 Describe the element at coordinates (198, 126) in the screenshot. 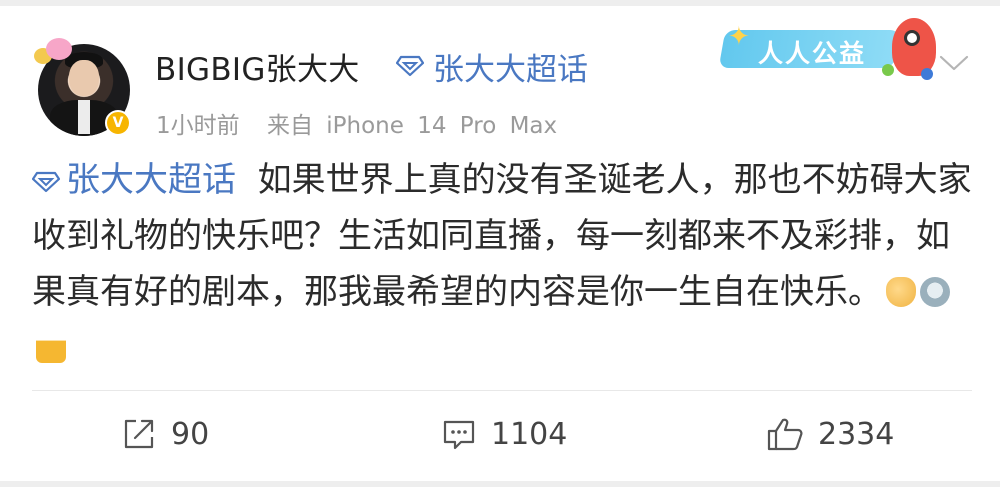

I see `post-time: 1小时前` at that location.